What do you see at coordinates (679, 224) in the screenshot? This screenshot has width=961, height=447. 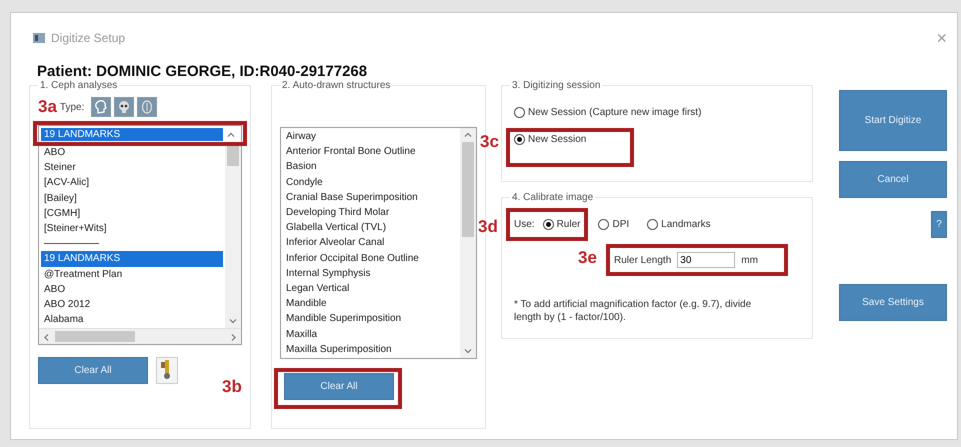 I see `radio-option: Landmarks` at bounding box center [679, 224].